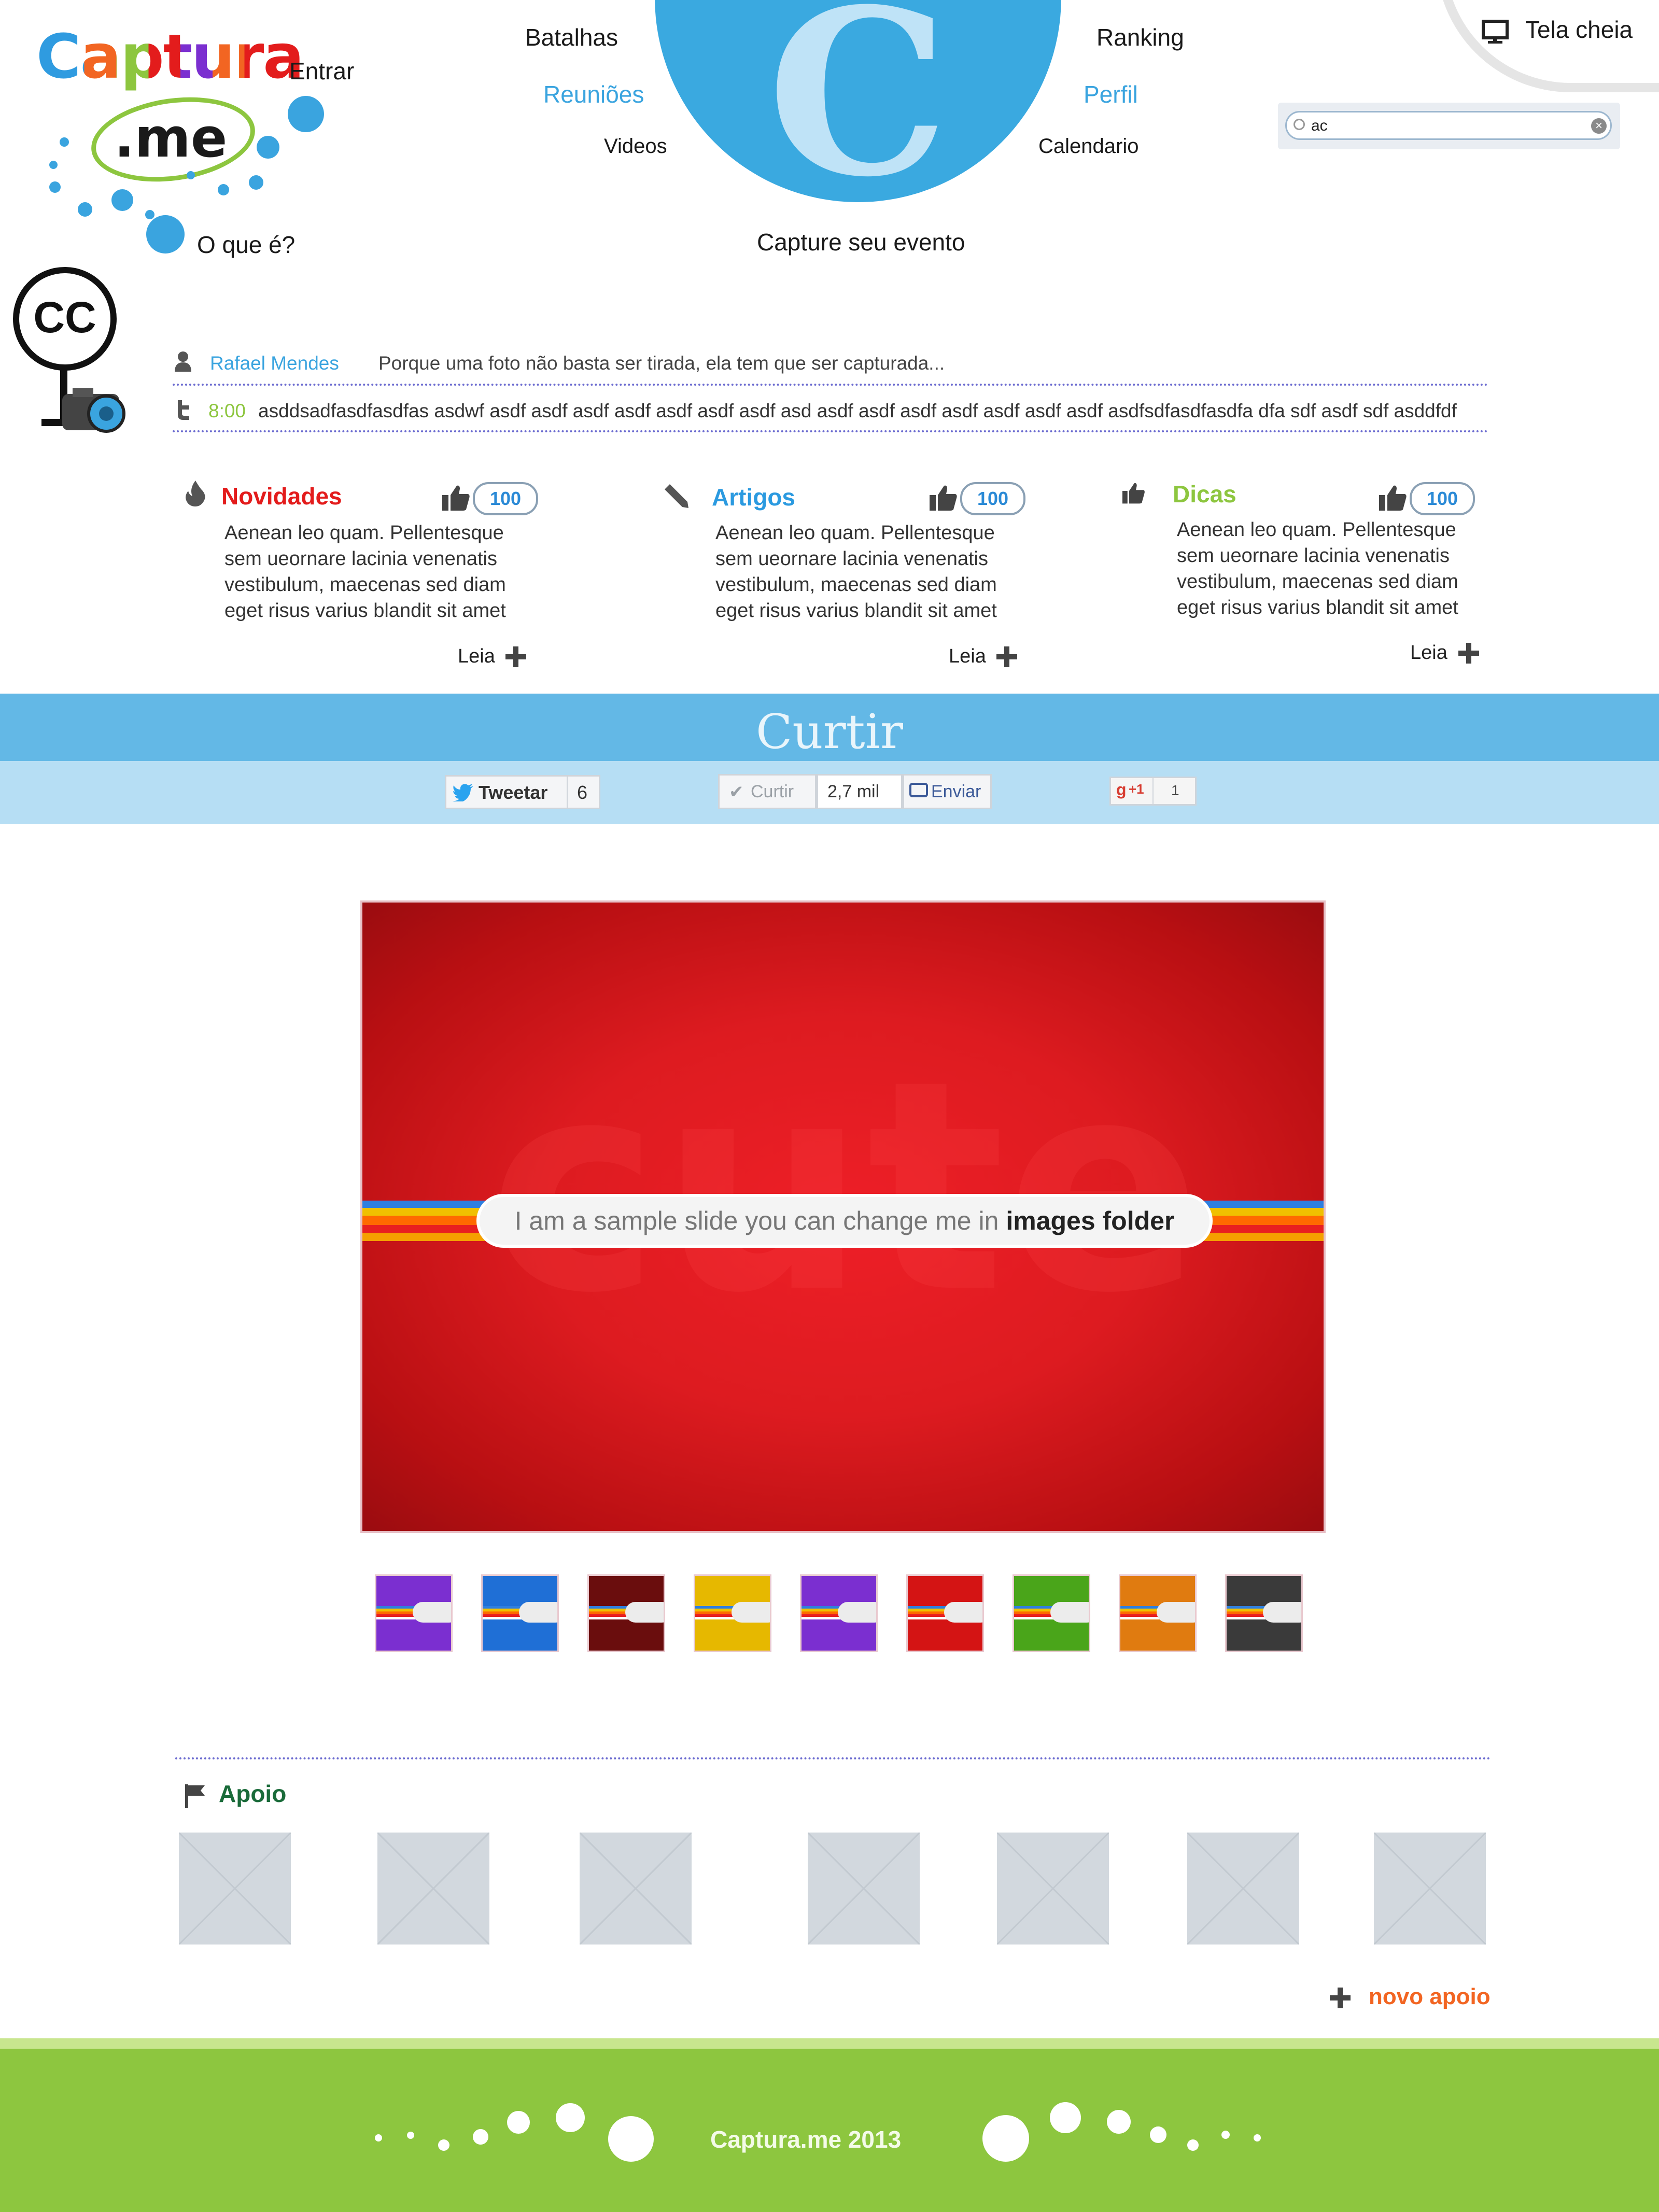  What do you see at coordinates (1205, 494) in the screenshot?
I see `column-title: Dicas` at bounding box center [1205, 494].